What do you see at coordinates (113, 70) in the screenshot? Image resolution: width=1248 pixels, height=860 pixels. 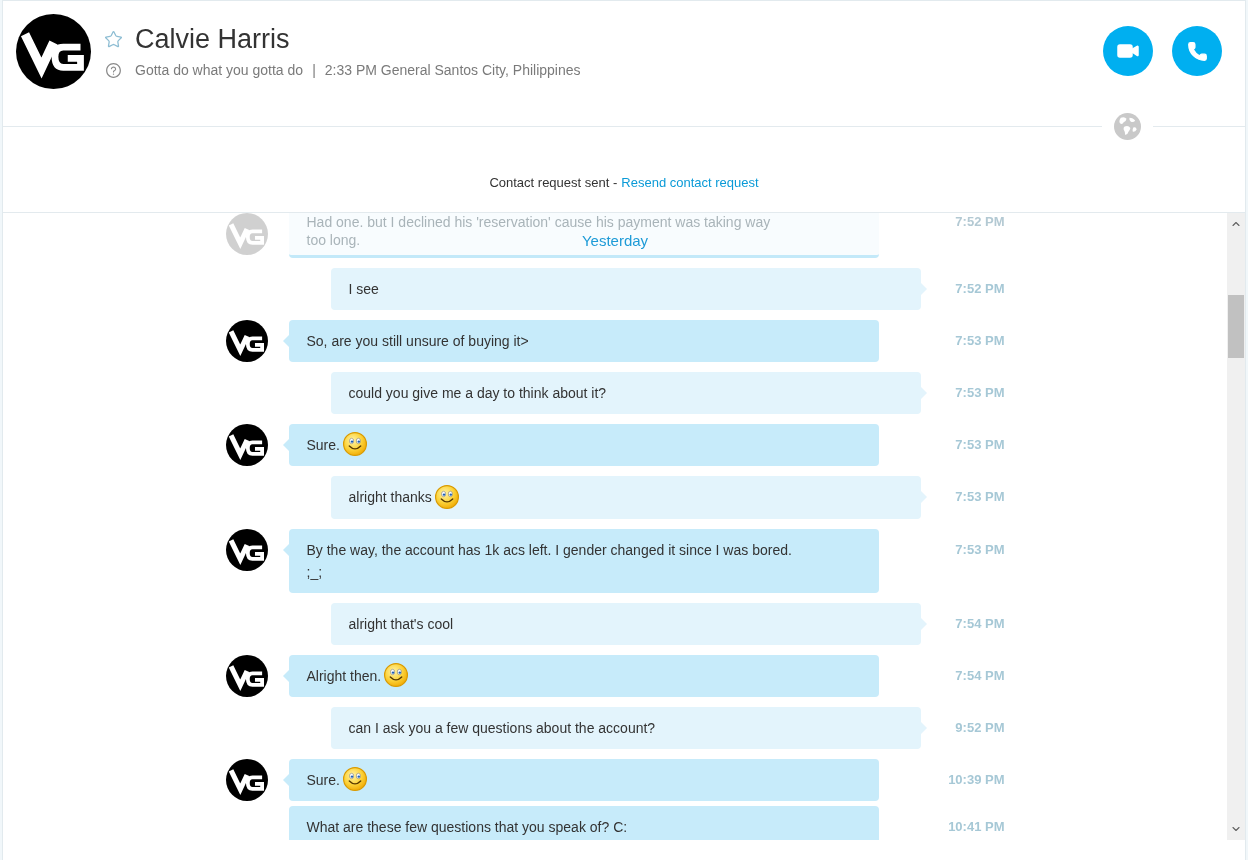 I see `question-icon` at bounding box center [113, 70].